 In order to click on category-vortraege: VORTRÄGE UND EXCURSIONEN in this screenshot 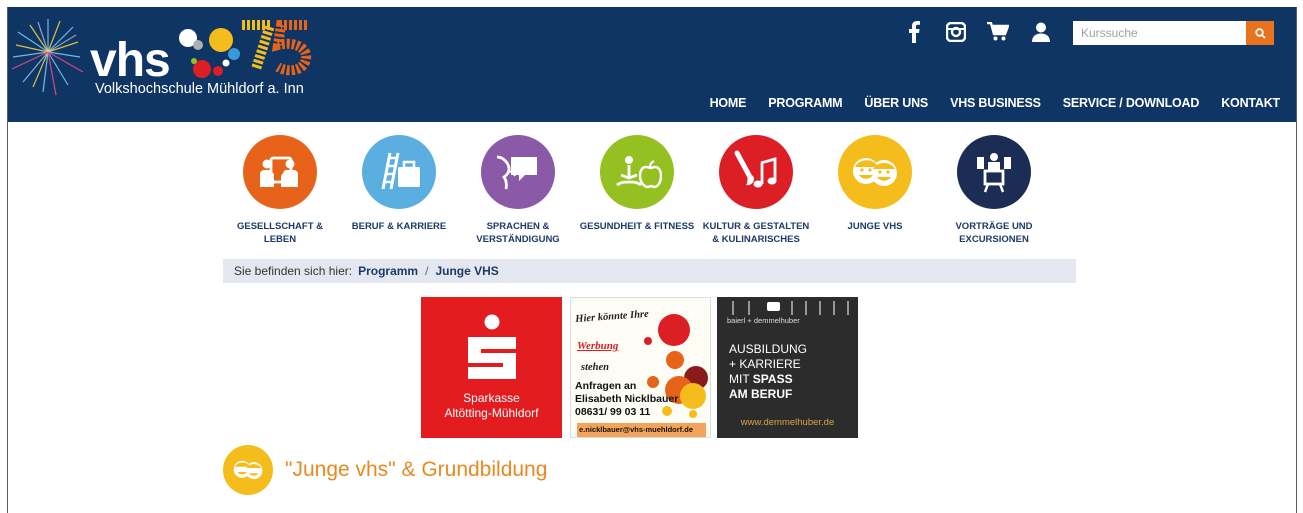, I will do `click(994, 190)`.